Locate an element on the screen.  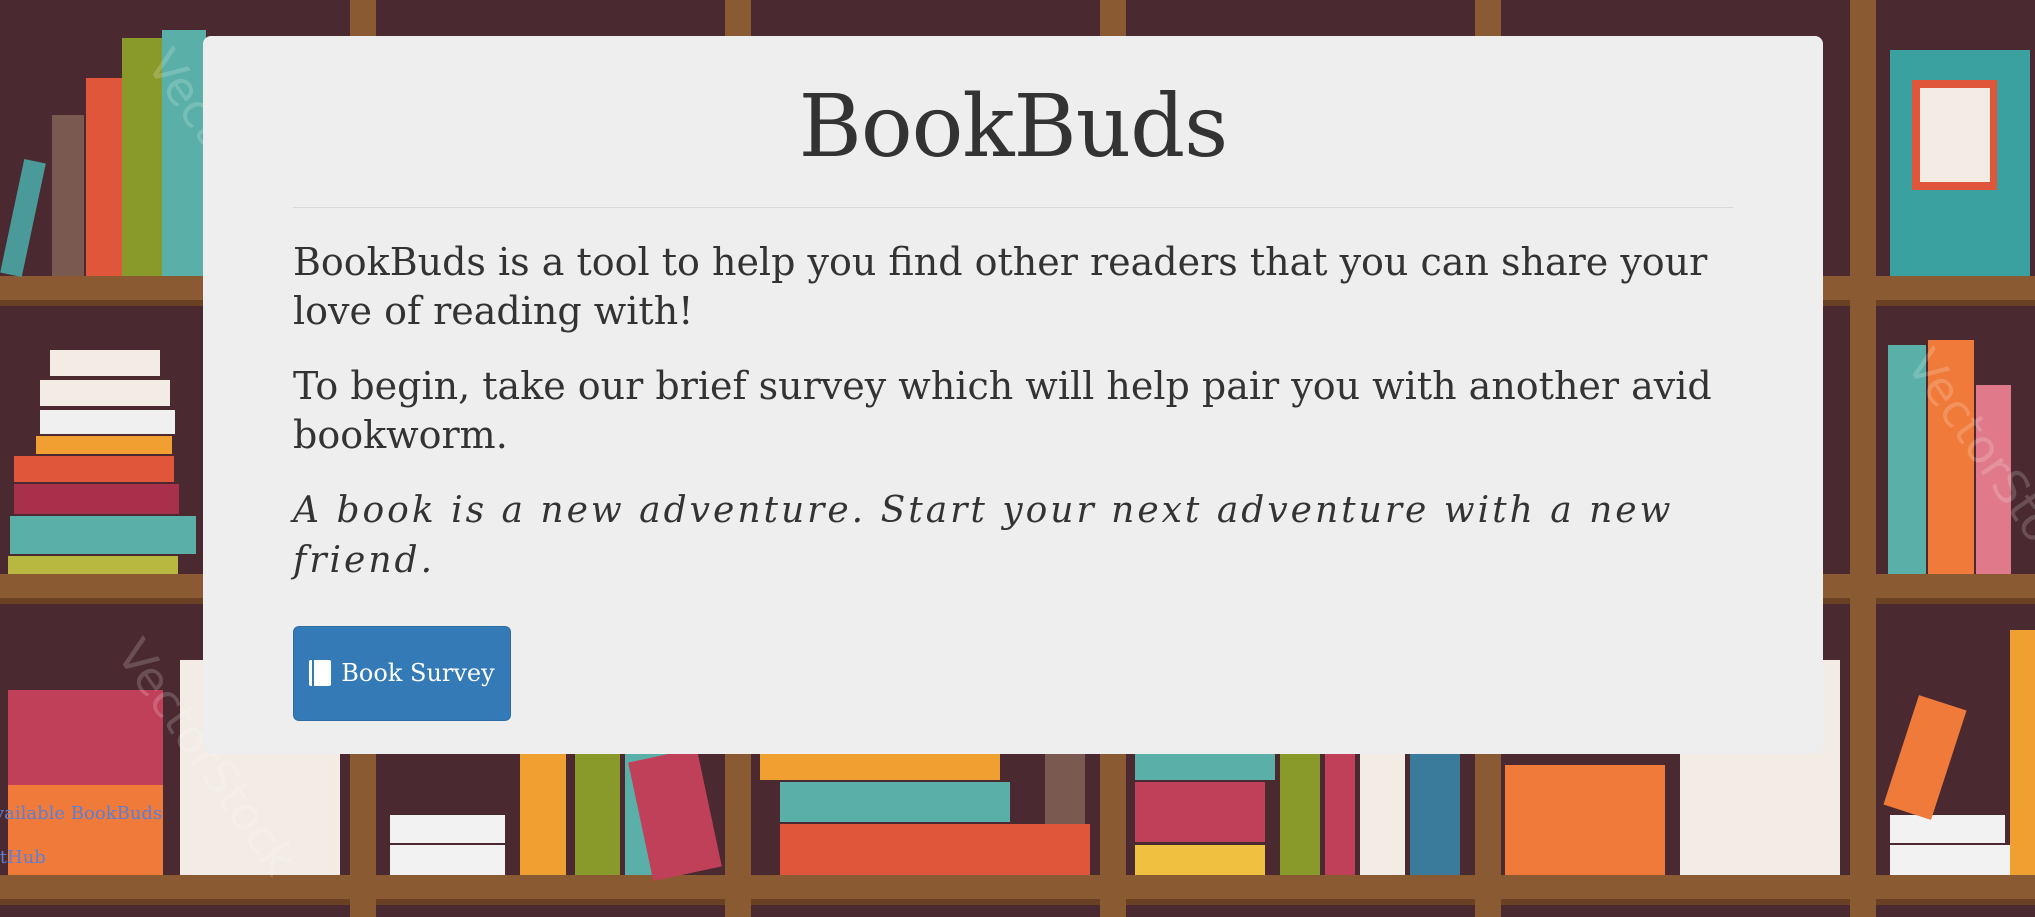
page-title: BookBuds is located at coordinates (1013, 127).